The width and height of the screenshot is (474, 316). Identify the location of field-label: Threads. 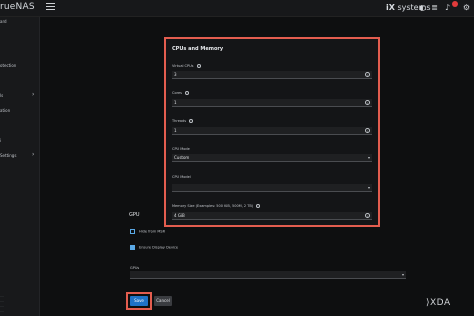
(183, 121).